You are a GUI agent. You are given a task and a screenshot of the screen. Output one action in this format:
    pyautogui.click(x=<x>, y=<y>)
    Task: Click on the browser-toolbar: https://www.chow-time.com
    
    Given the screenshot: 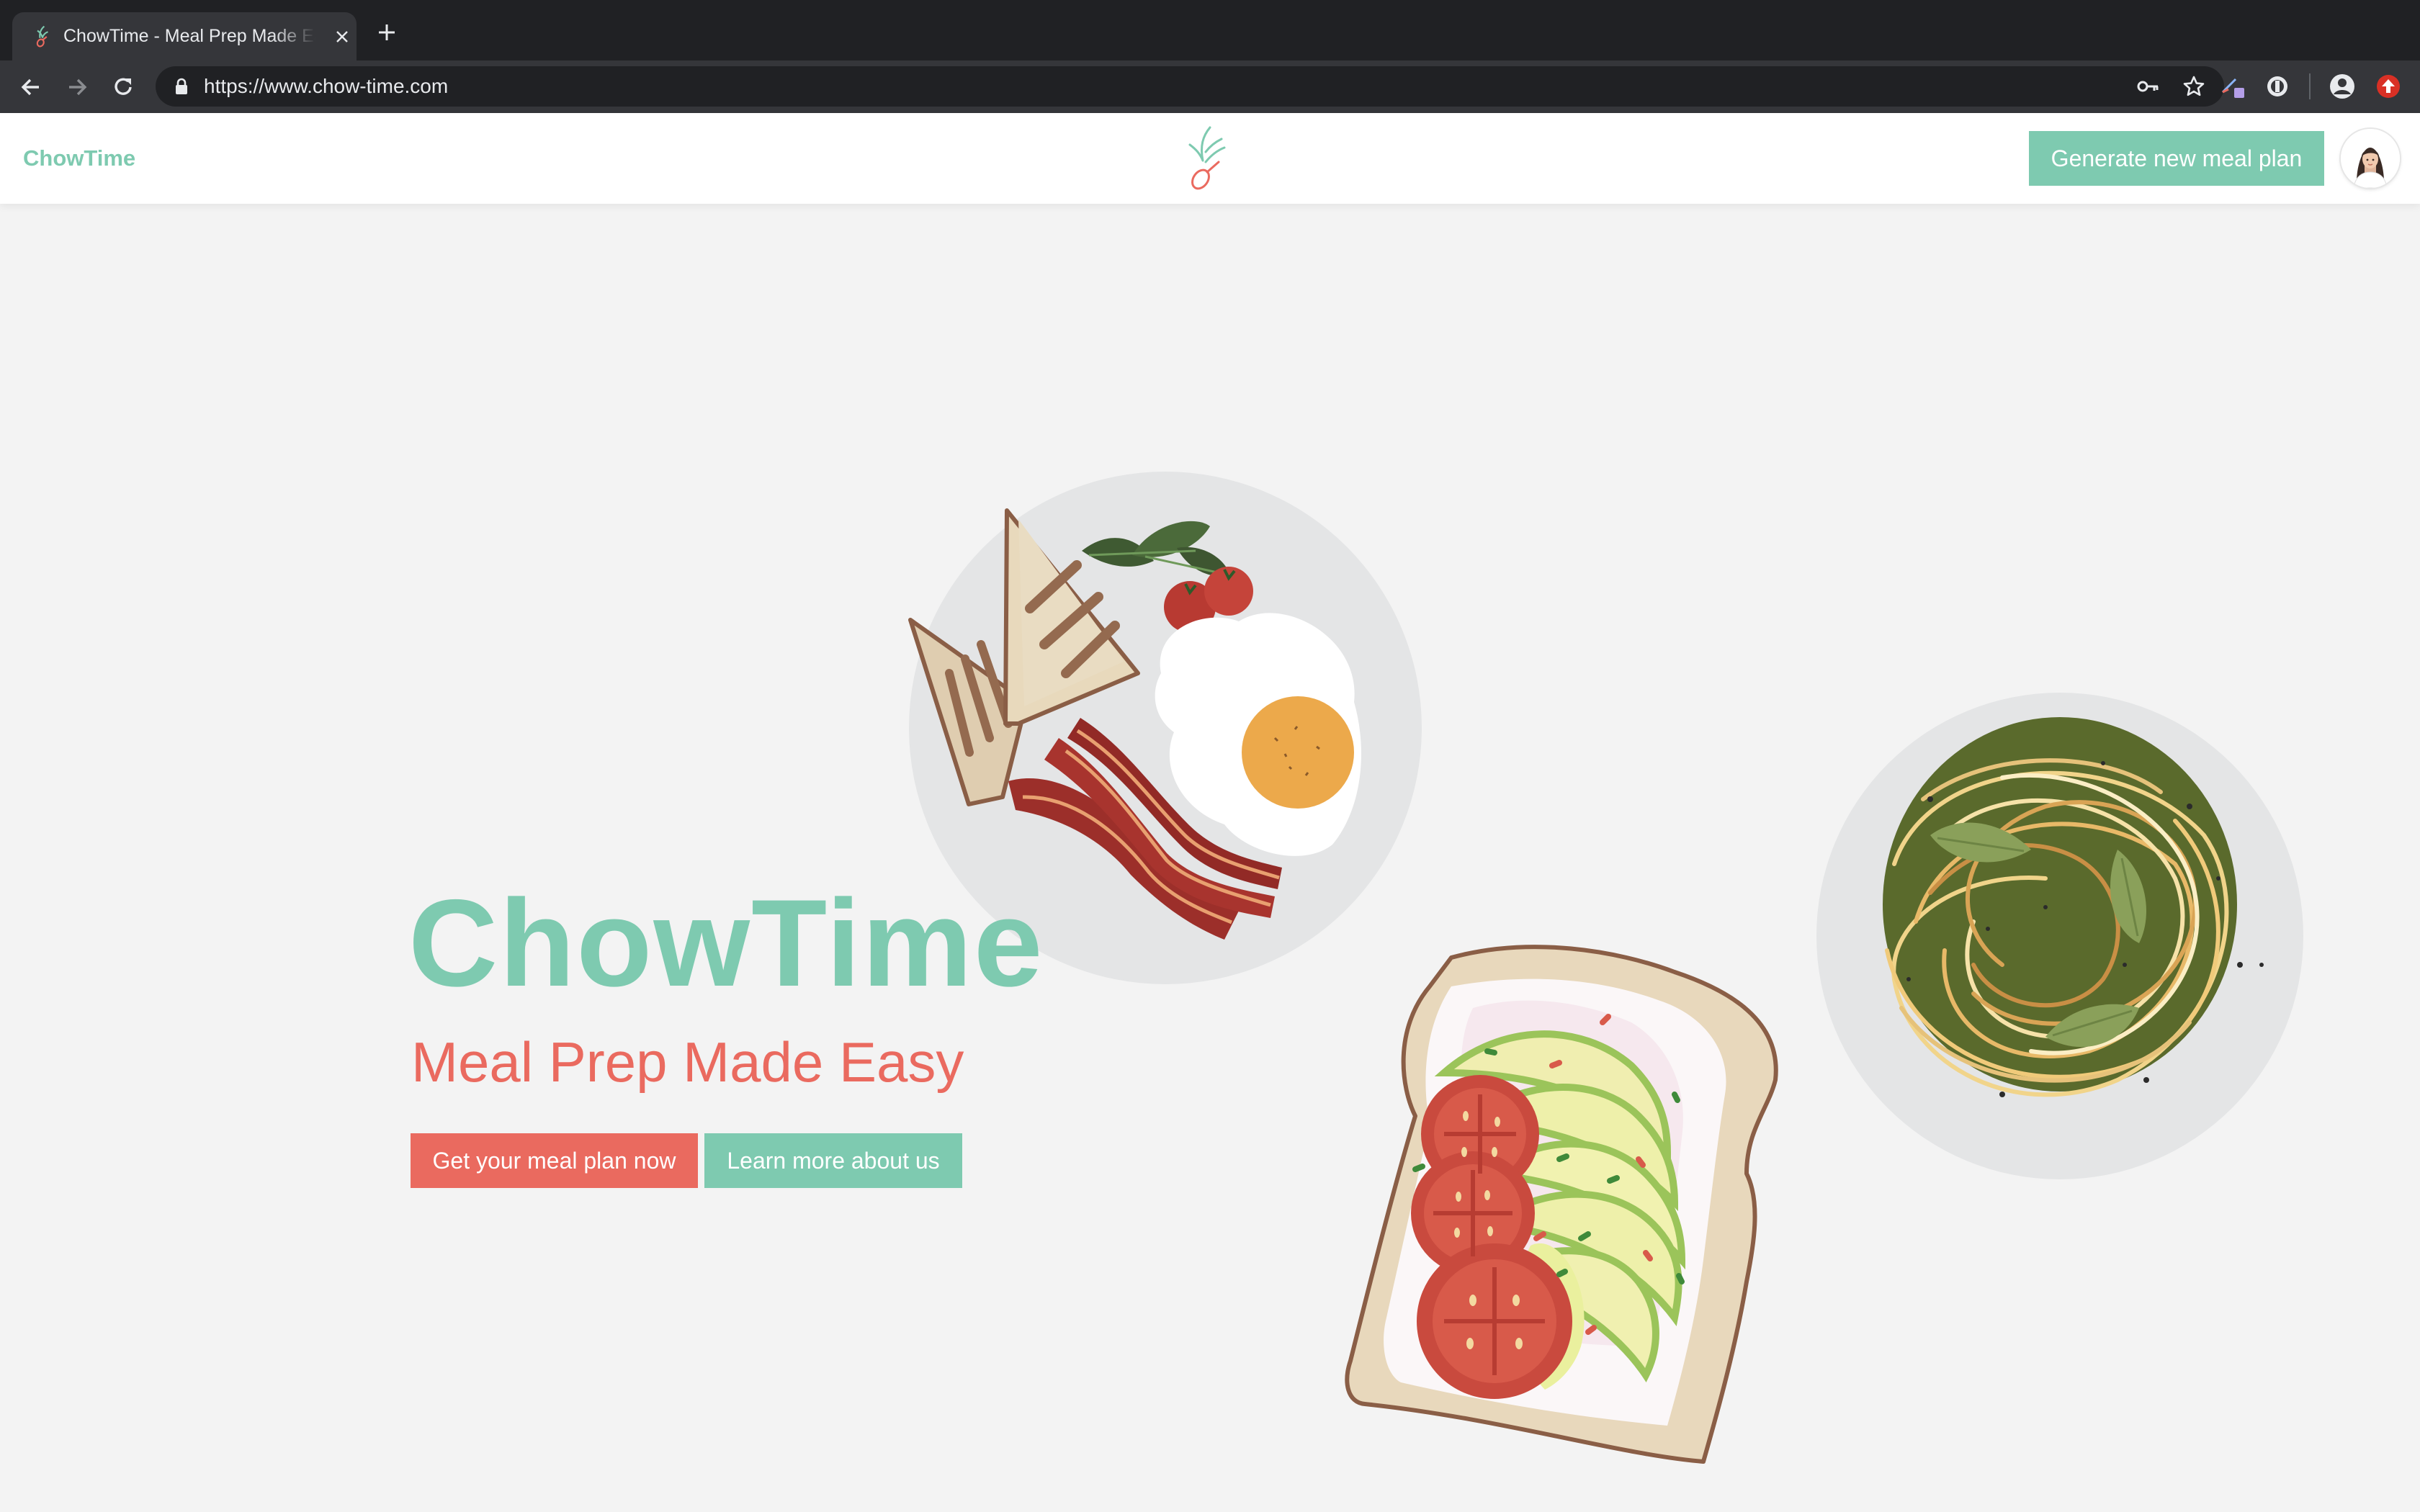 What is the action you would take?
    pyautogui.click(x=1210, y=86)
    